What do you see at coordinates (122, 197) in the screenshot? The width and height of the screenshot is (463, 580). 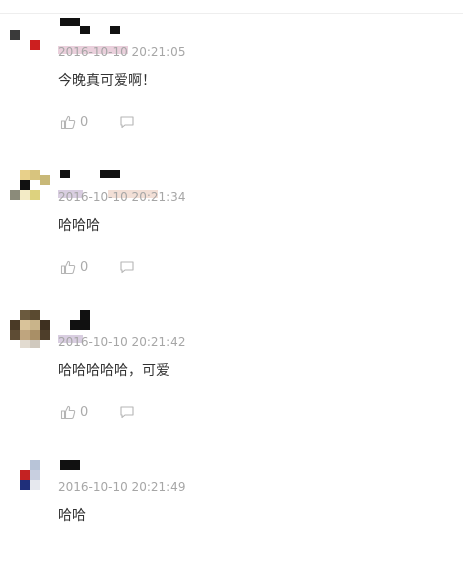 I see `timestamp: 2016-10-10 20:21:34` at bounding box center [122, 197].